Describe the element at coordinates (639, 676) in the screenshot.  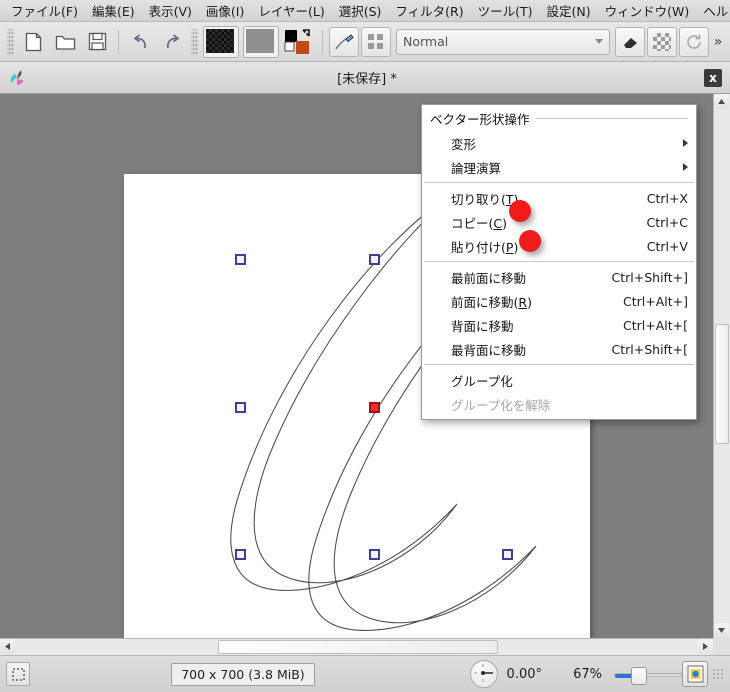
I see `zoom-slider-thumb` at that location.